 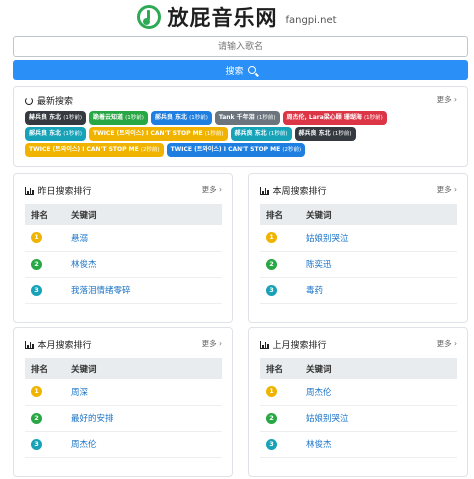 What do you see at coordinates (101, 291) in the screenshot?
I see `keyword-link: 我落泪情绪零碎` at bounding box center [101, 291].